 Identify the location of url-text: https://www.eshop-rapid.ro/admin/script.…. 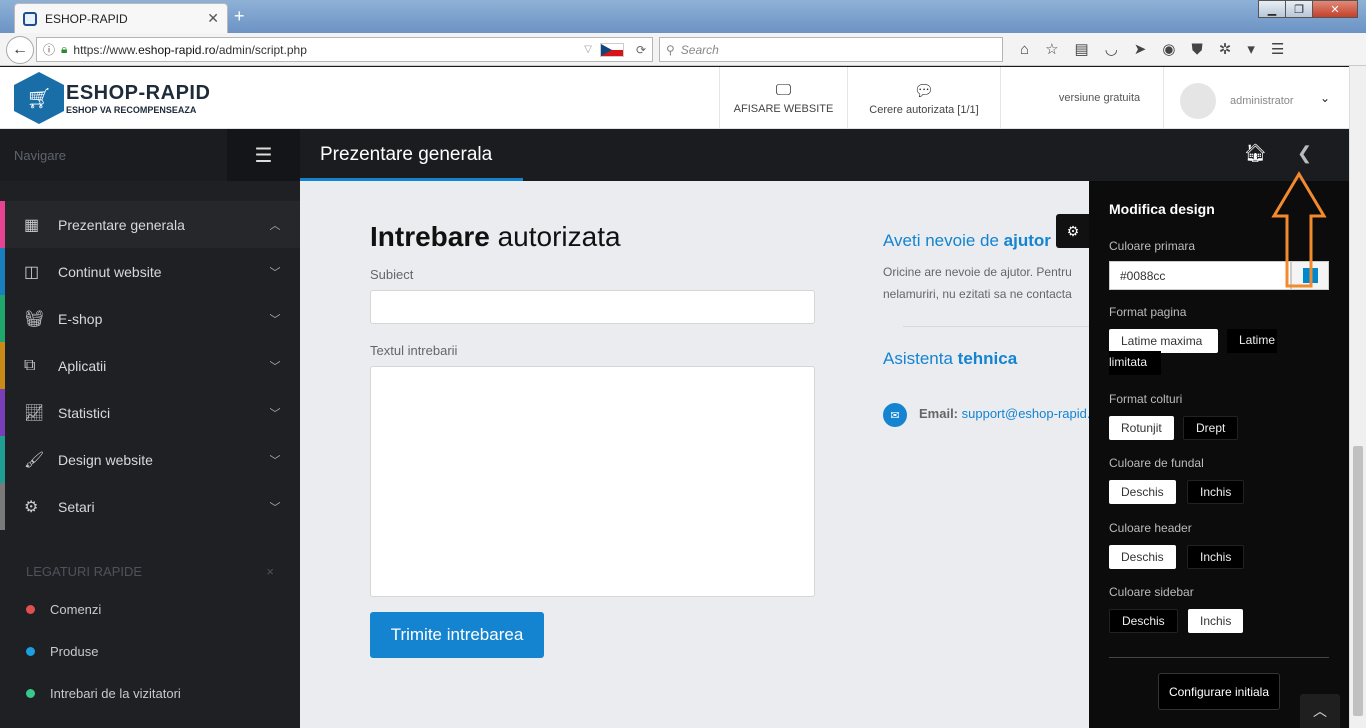
(328, 50).